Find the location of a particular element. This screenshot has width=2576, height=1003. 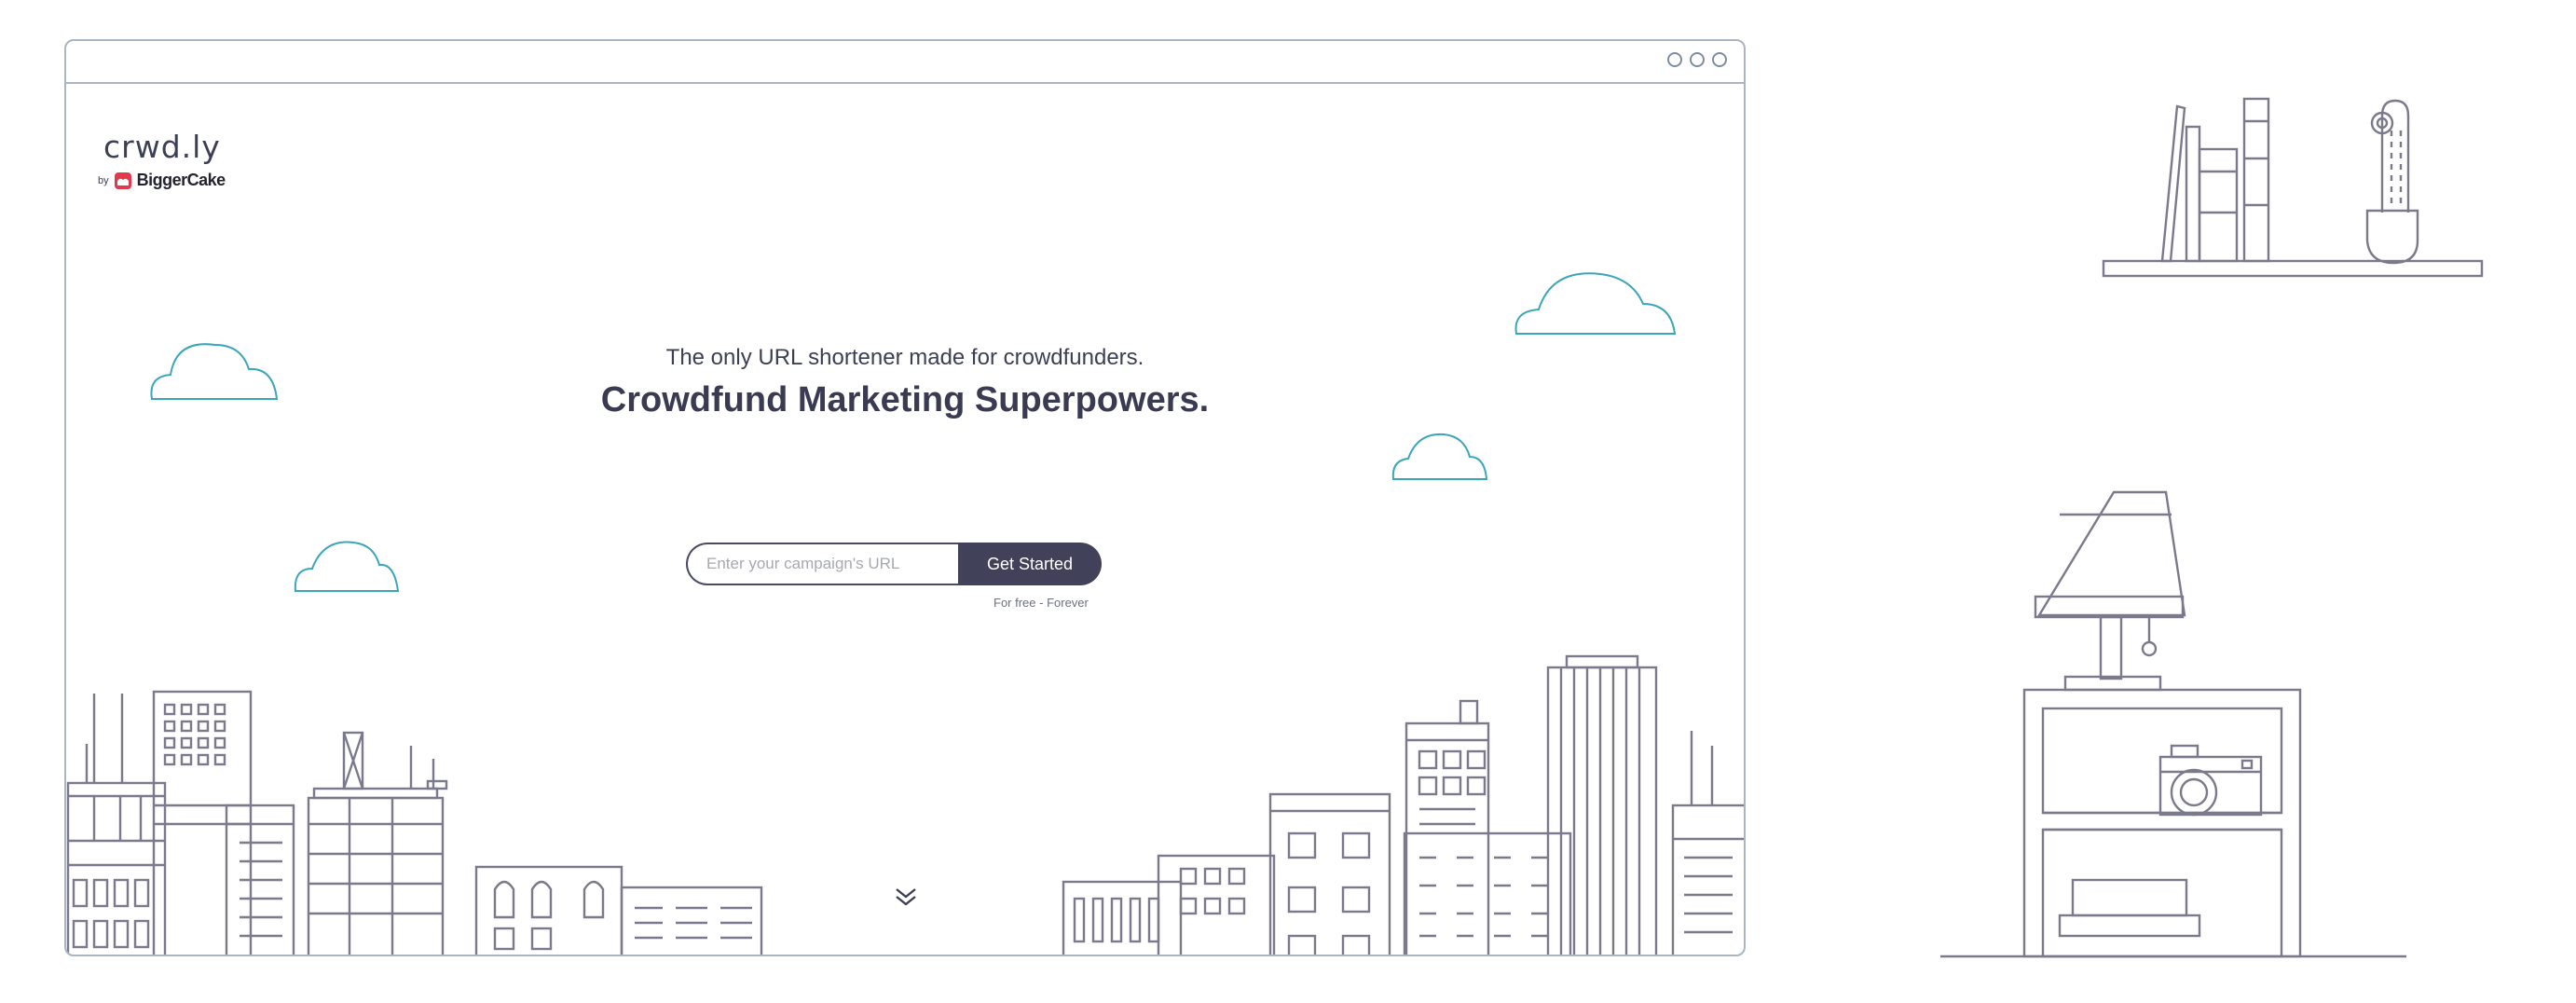

campaign-url-input is located at coordinates (822, 564).